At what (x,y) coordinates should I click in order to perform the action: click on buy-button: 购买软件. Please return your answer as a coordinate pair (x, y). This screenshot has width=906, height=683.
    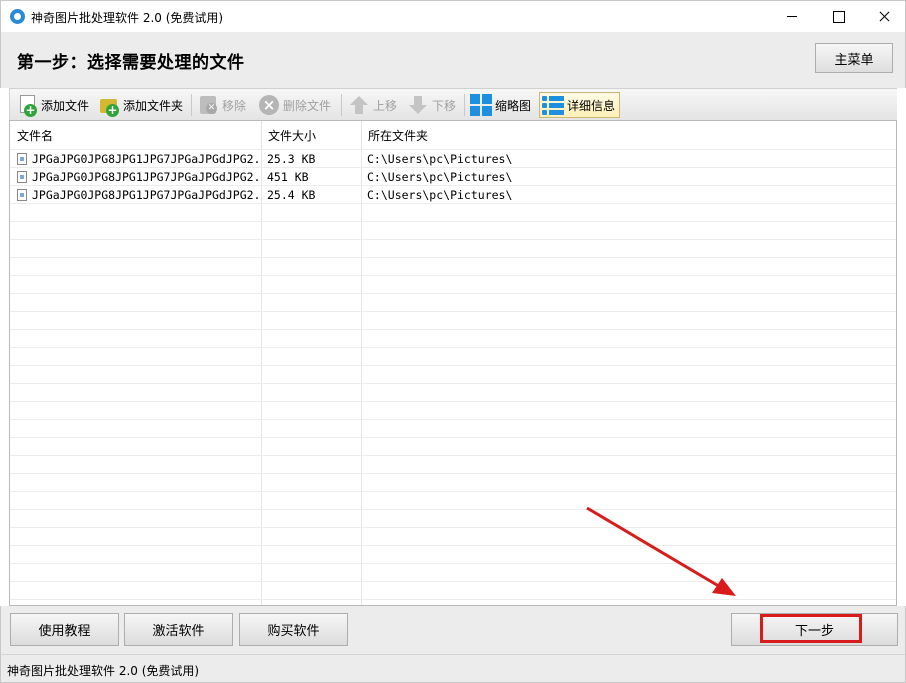
    Looking at the image, I should click on (293, 629).